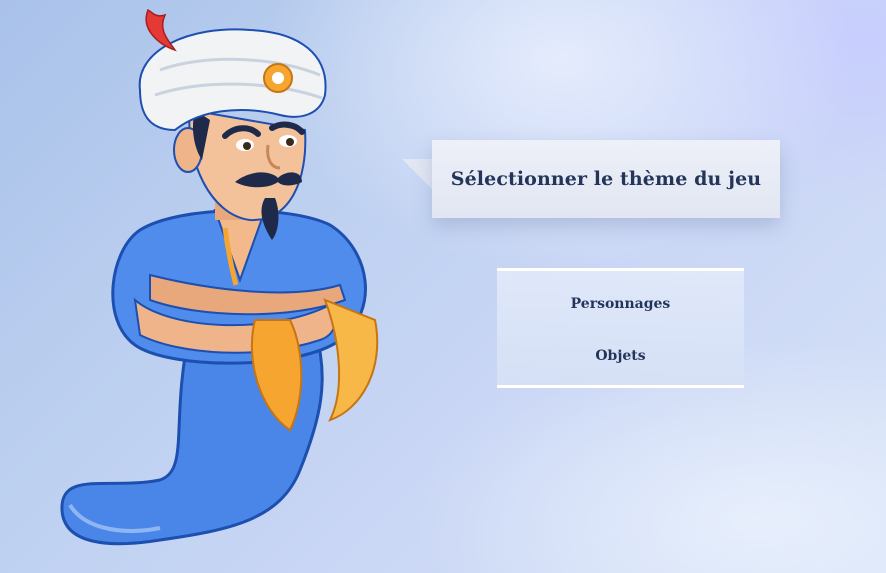  I want to click on menu-item-objets: Objets, so click(620, 356).